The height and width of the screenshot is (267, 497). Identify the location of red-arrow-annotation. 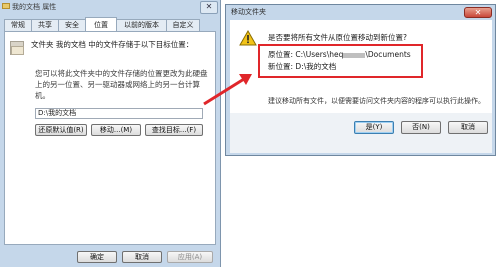
(227, 90).